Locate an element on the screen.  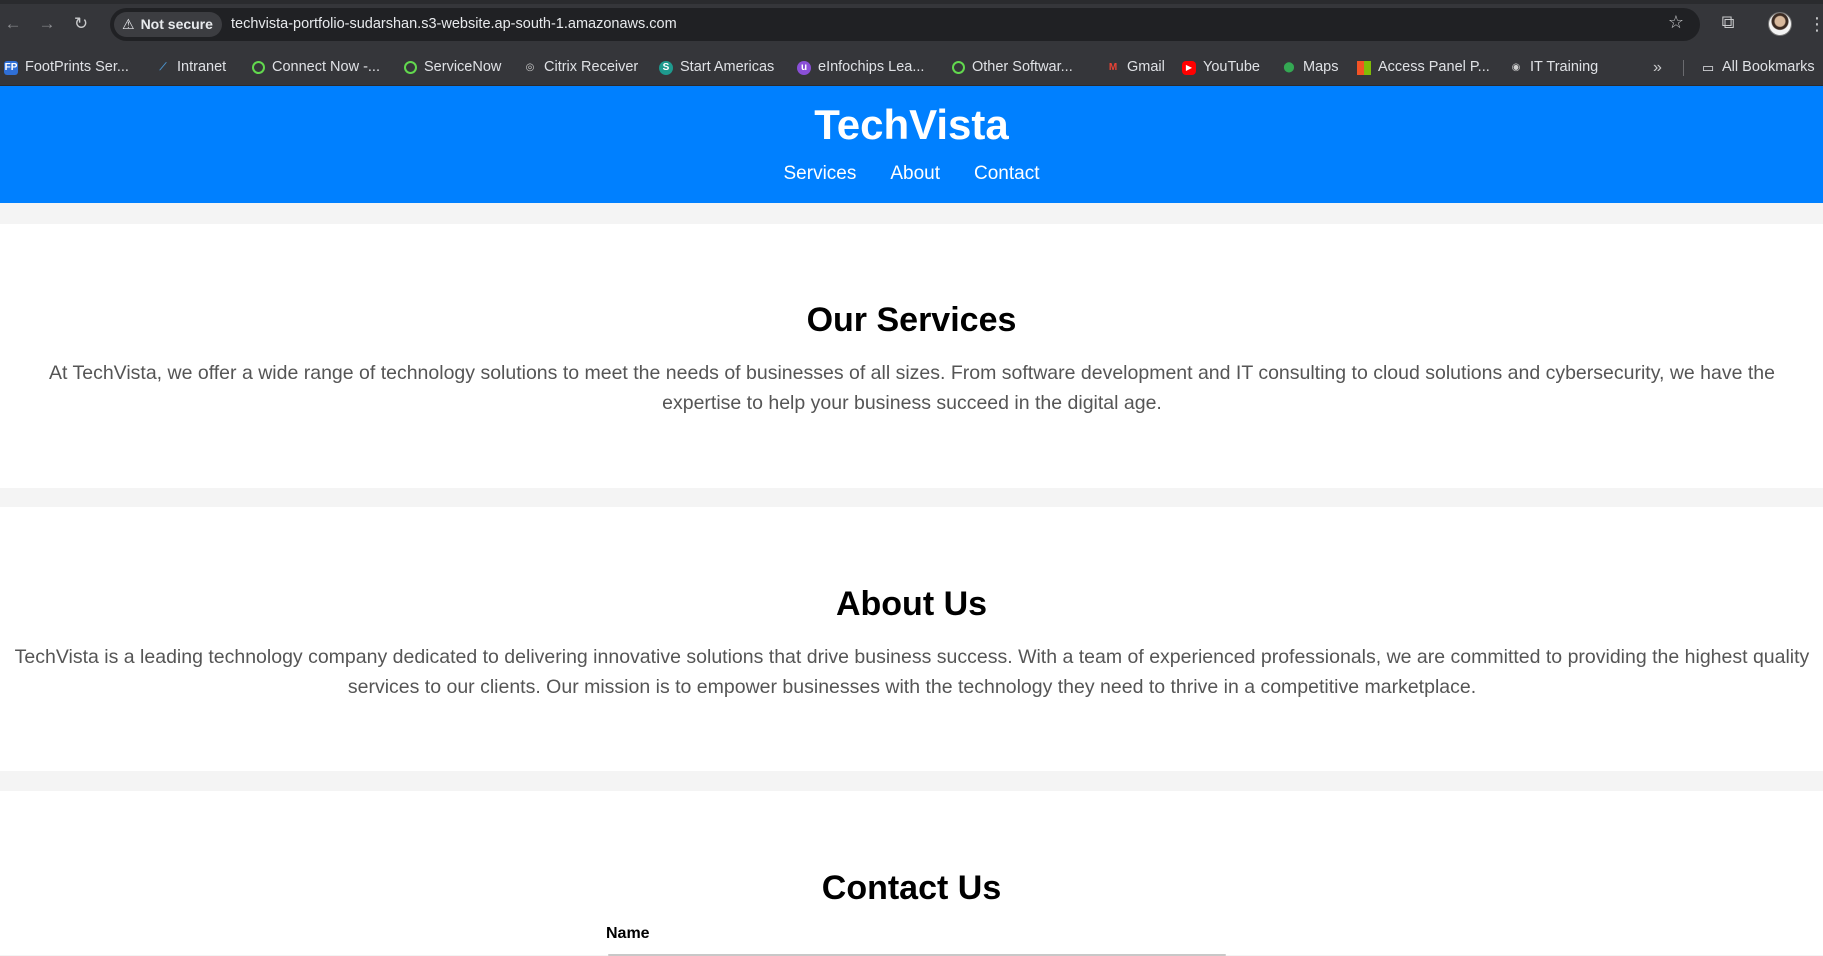
bookmark-it-training: ◉ IT Training is located at coordinates (1554, 67).